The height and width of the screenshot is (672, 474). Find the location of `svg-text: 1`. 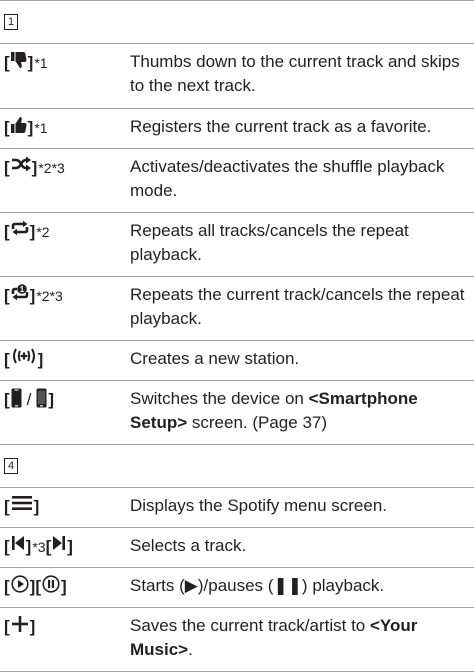

svg-text: 1 is located at coordinates (21, 289).